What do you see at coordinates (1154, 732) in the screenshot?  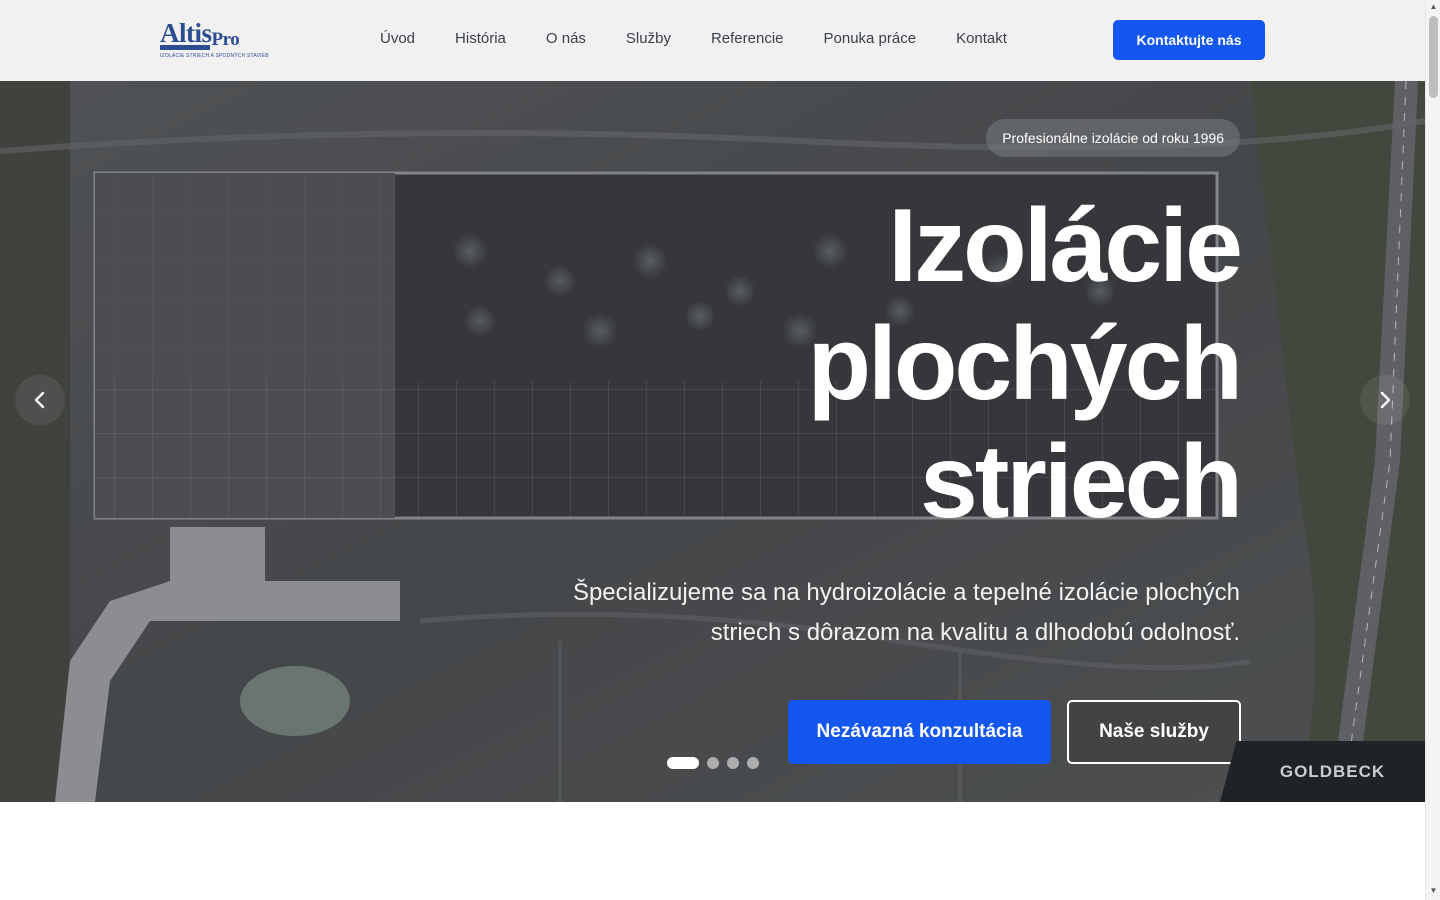 I see `our-services-button: Naše služby` at bounding box center [1154, 732].